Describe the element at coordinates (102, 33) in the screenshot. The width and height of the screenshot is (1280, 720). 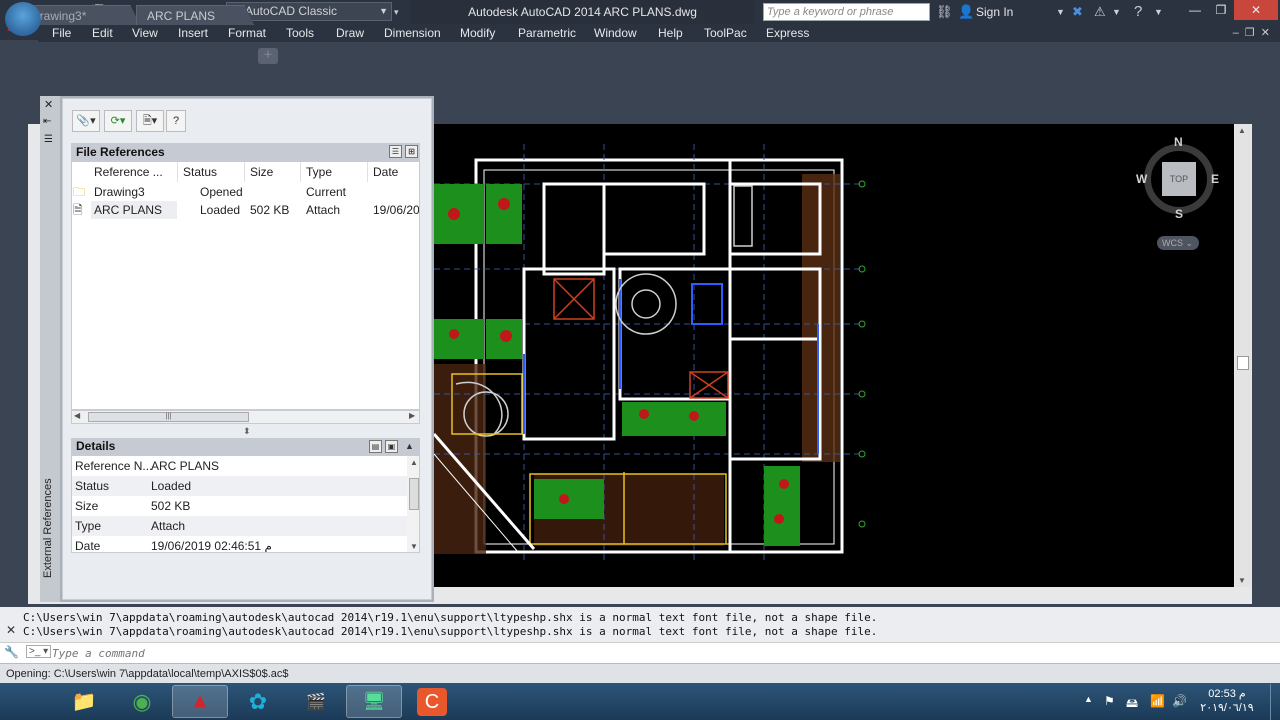
I see `menu-edit: Edit` at that location.